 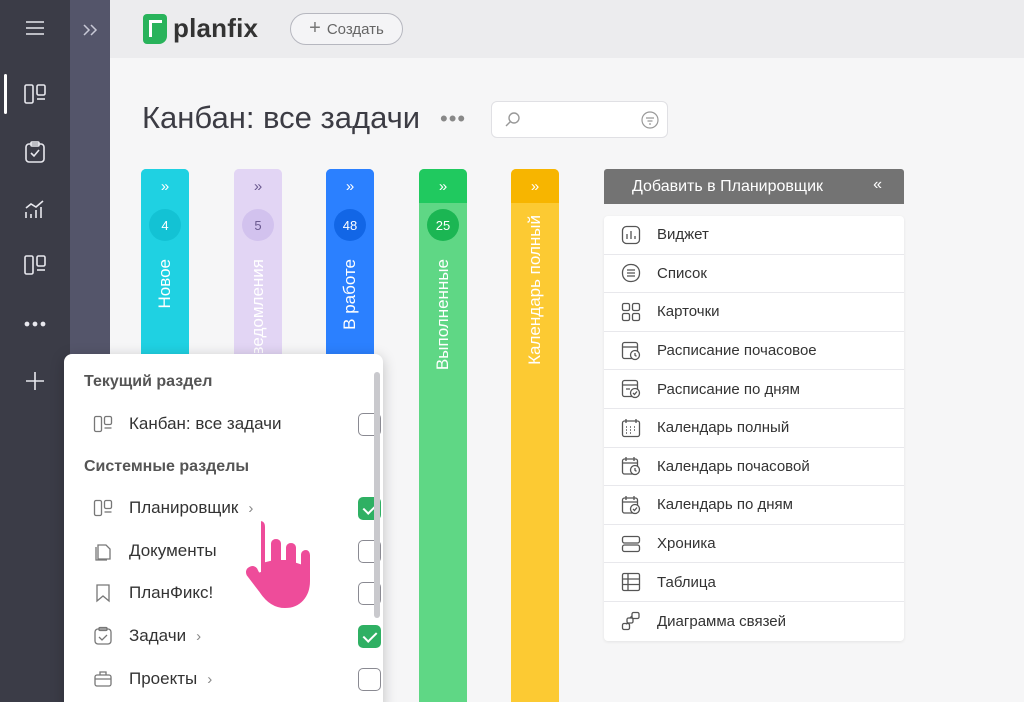 What do you see at coordinates (369, 636) in the screenshot?
I see `tasks-checkbox` at bounding box center [369, 636].